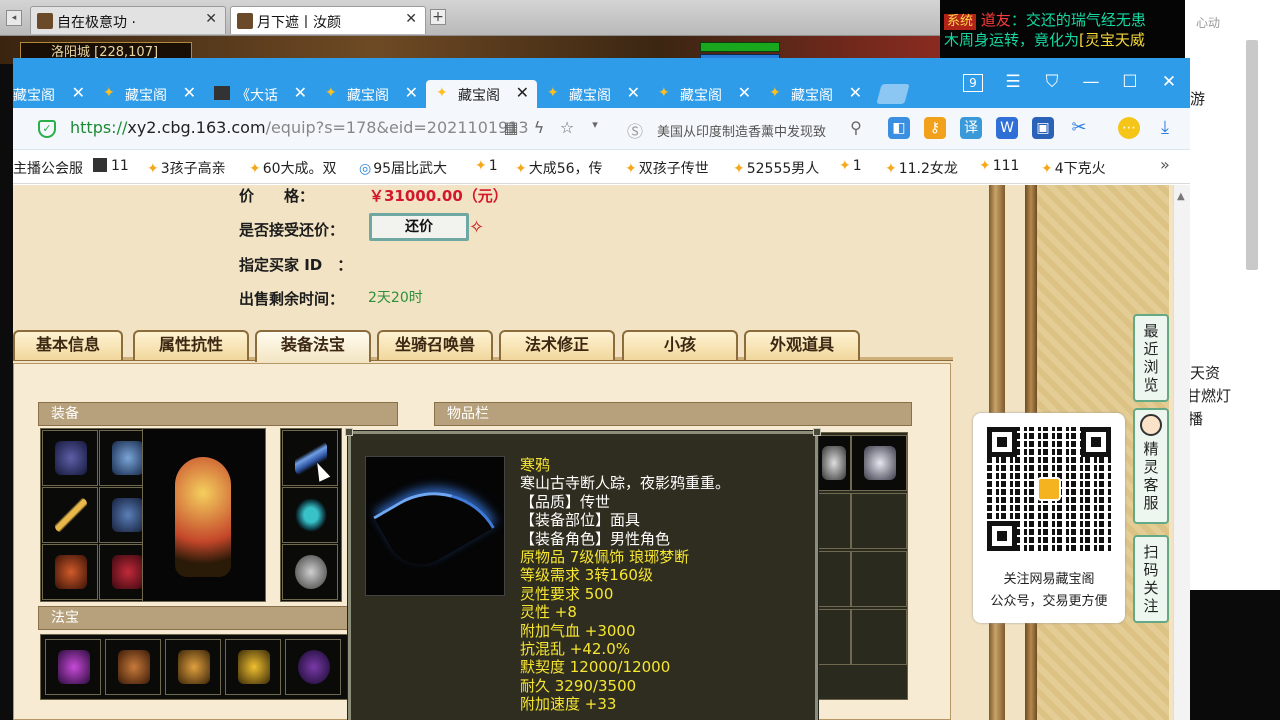  I want to click on bookmark-item: ✦ 双孩子传世, so click(667, 168).